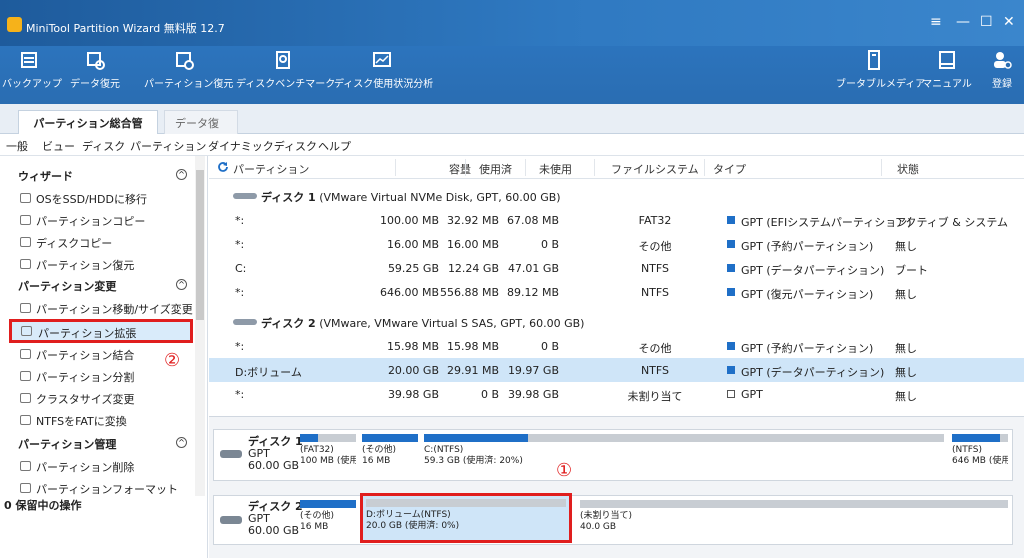  I want to click on register-button: 登録, so click(1002, 69).